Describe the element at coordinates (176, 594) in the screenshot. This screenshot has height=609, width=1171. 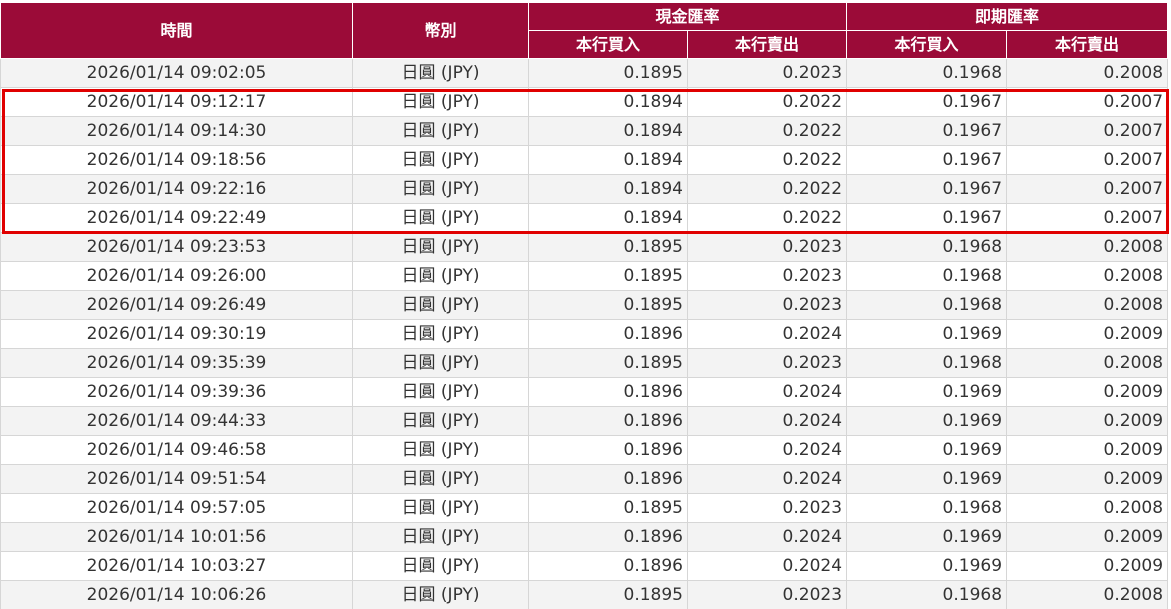
I see `cell-time: 2026/01/14 10:06:26` at that location.